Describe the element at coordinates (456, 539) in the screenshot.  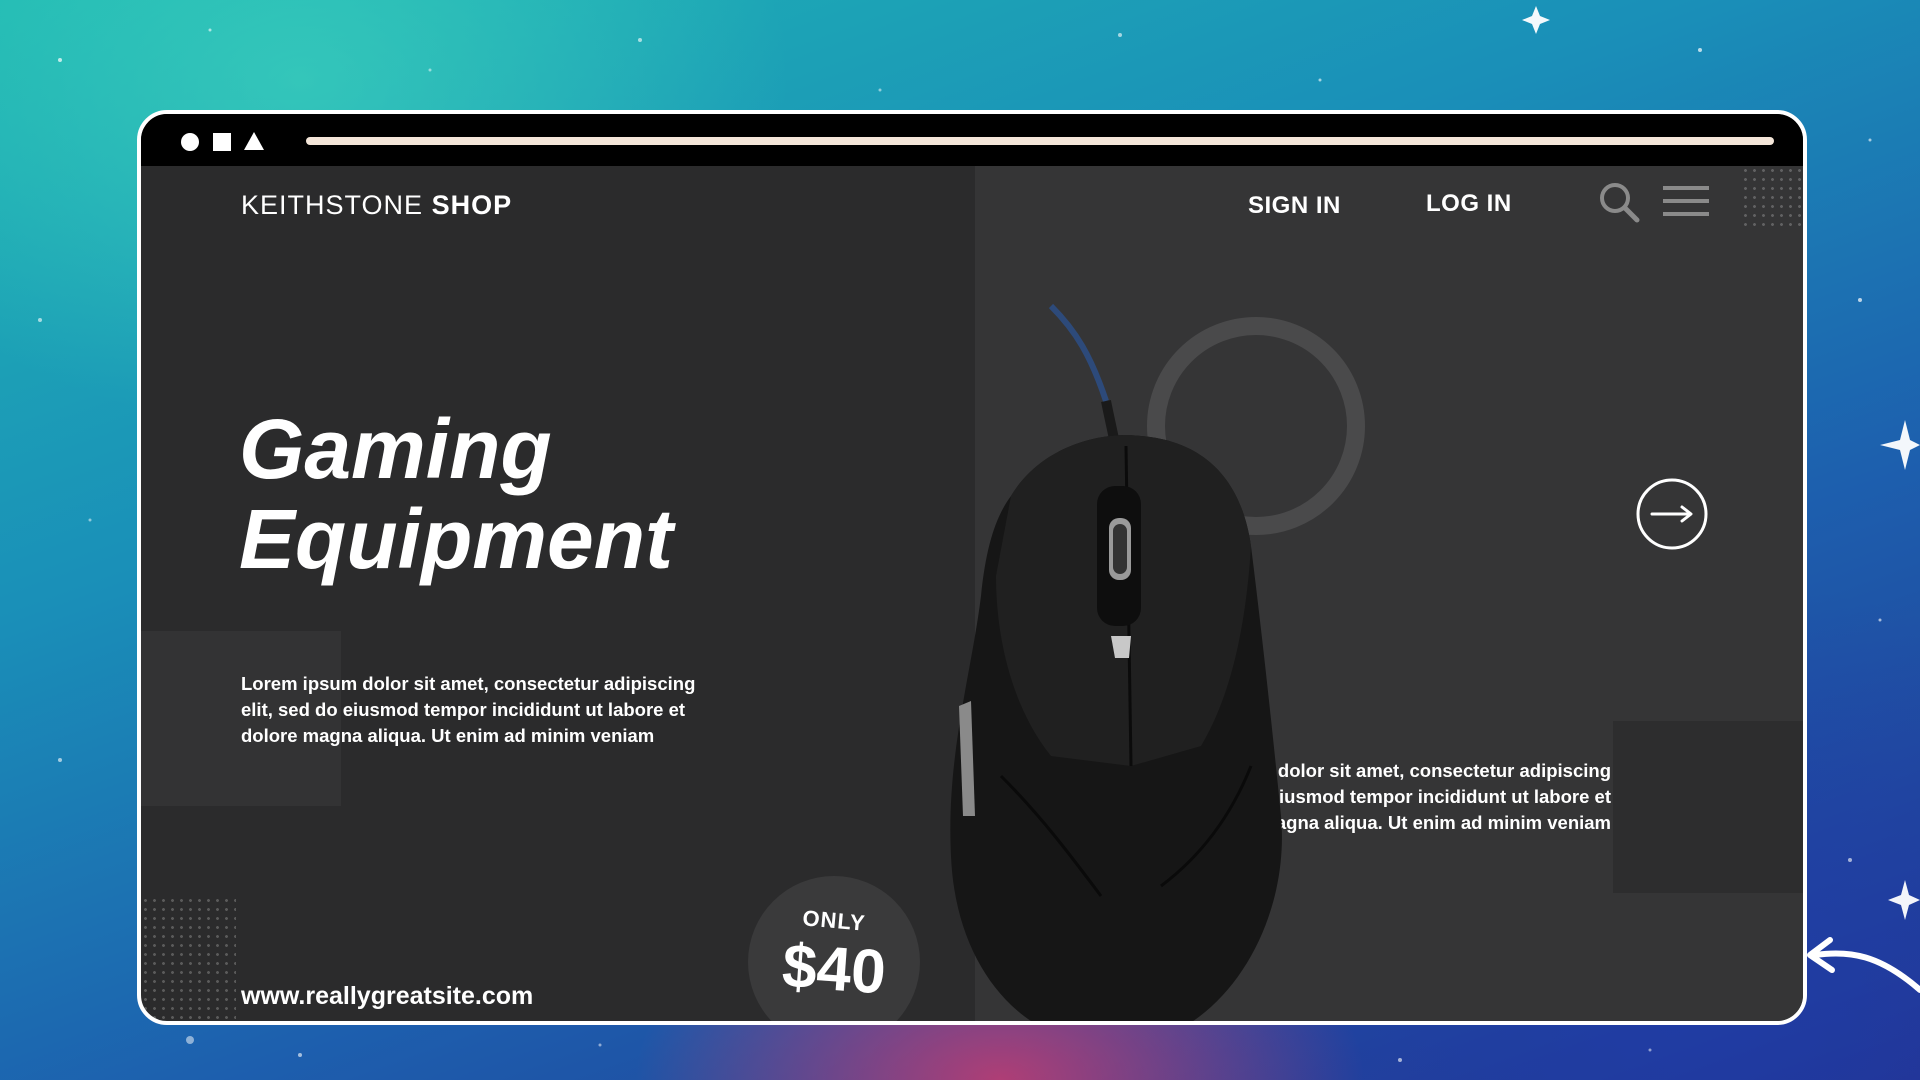
I see `hero-title-line2: Equipment` at that location.